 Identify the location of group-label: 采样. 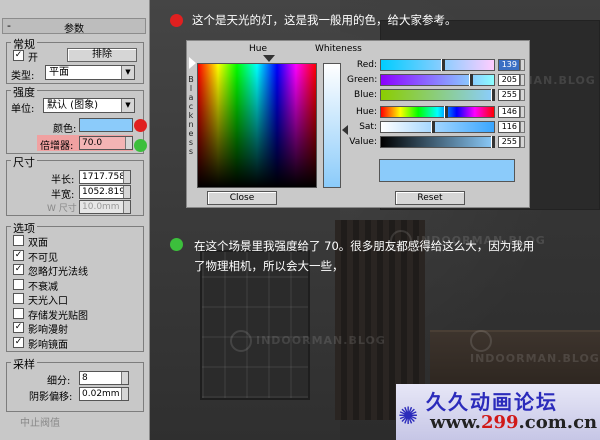
(24, 364).